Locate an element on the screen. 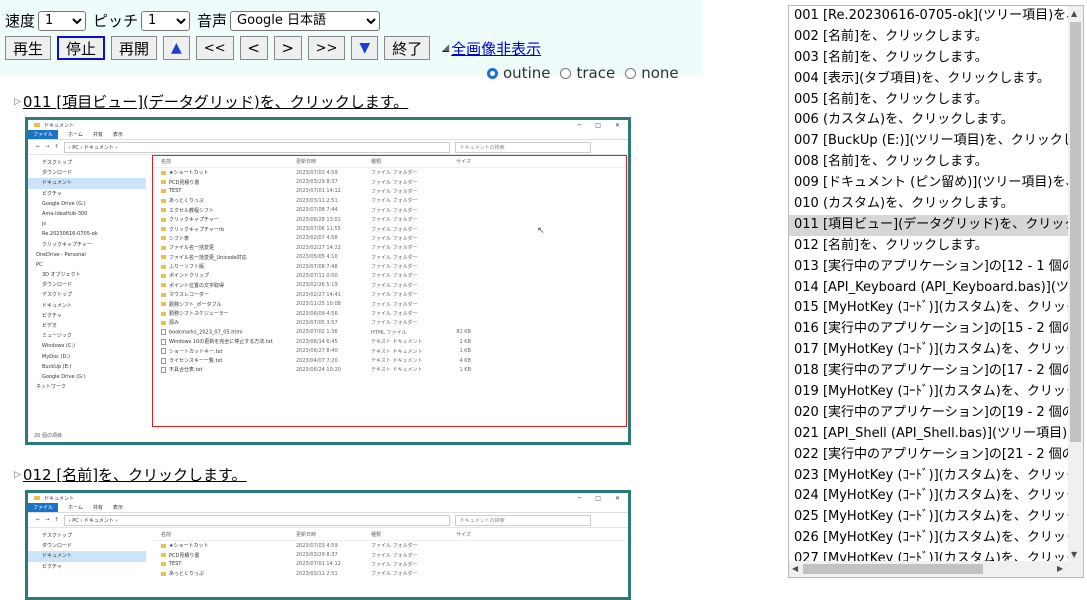  nav-item: Google Drive (G:) is located at coordinates (64, 376).